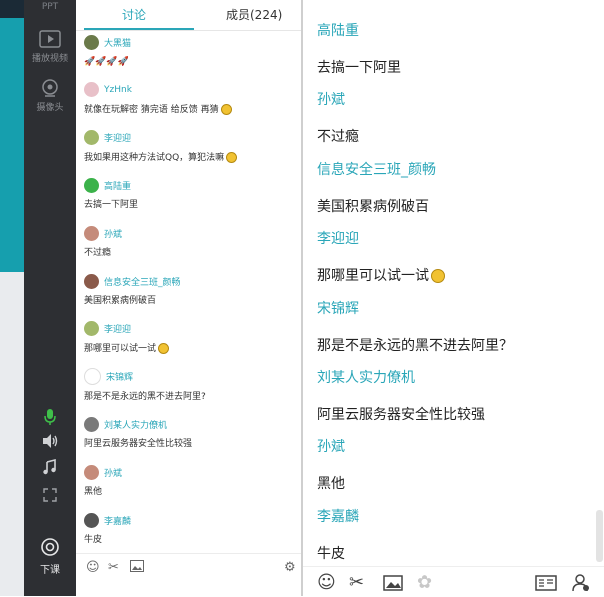  I want to click on message-text: 黑他, so click(93, 492).